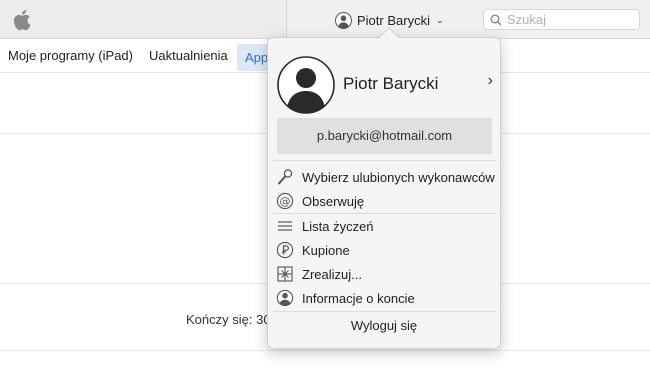  Describe the element at coordinates (384, 136) in the screenshot. I see `email-field: p.barycki@hotmail.com` at that location.